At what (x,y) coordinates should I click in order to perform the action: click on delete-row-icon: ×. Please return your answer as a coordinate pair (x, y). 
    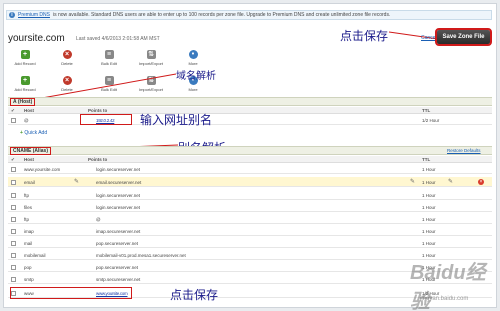
    Looking at the image, I should click on (481, 182).